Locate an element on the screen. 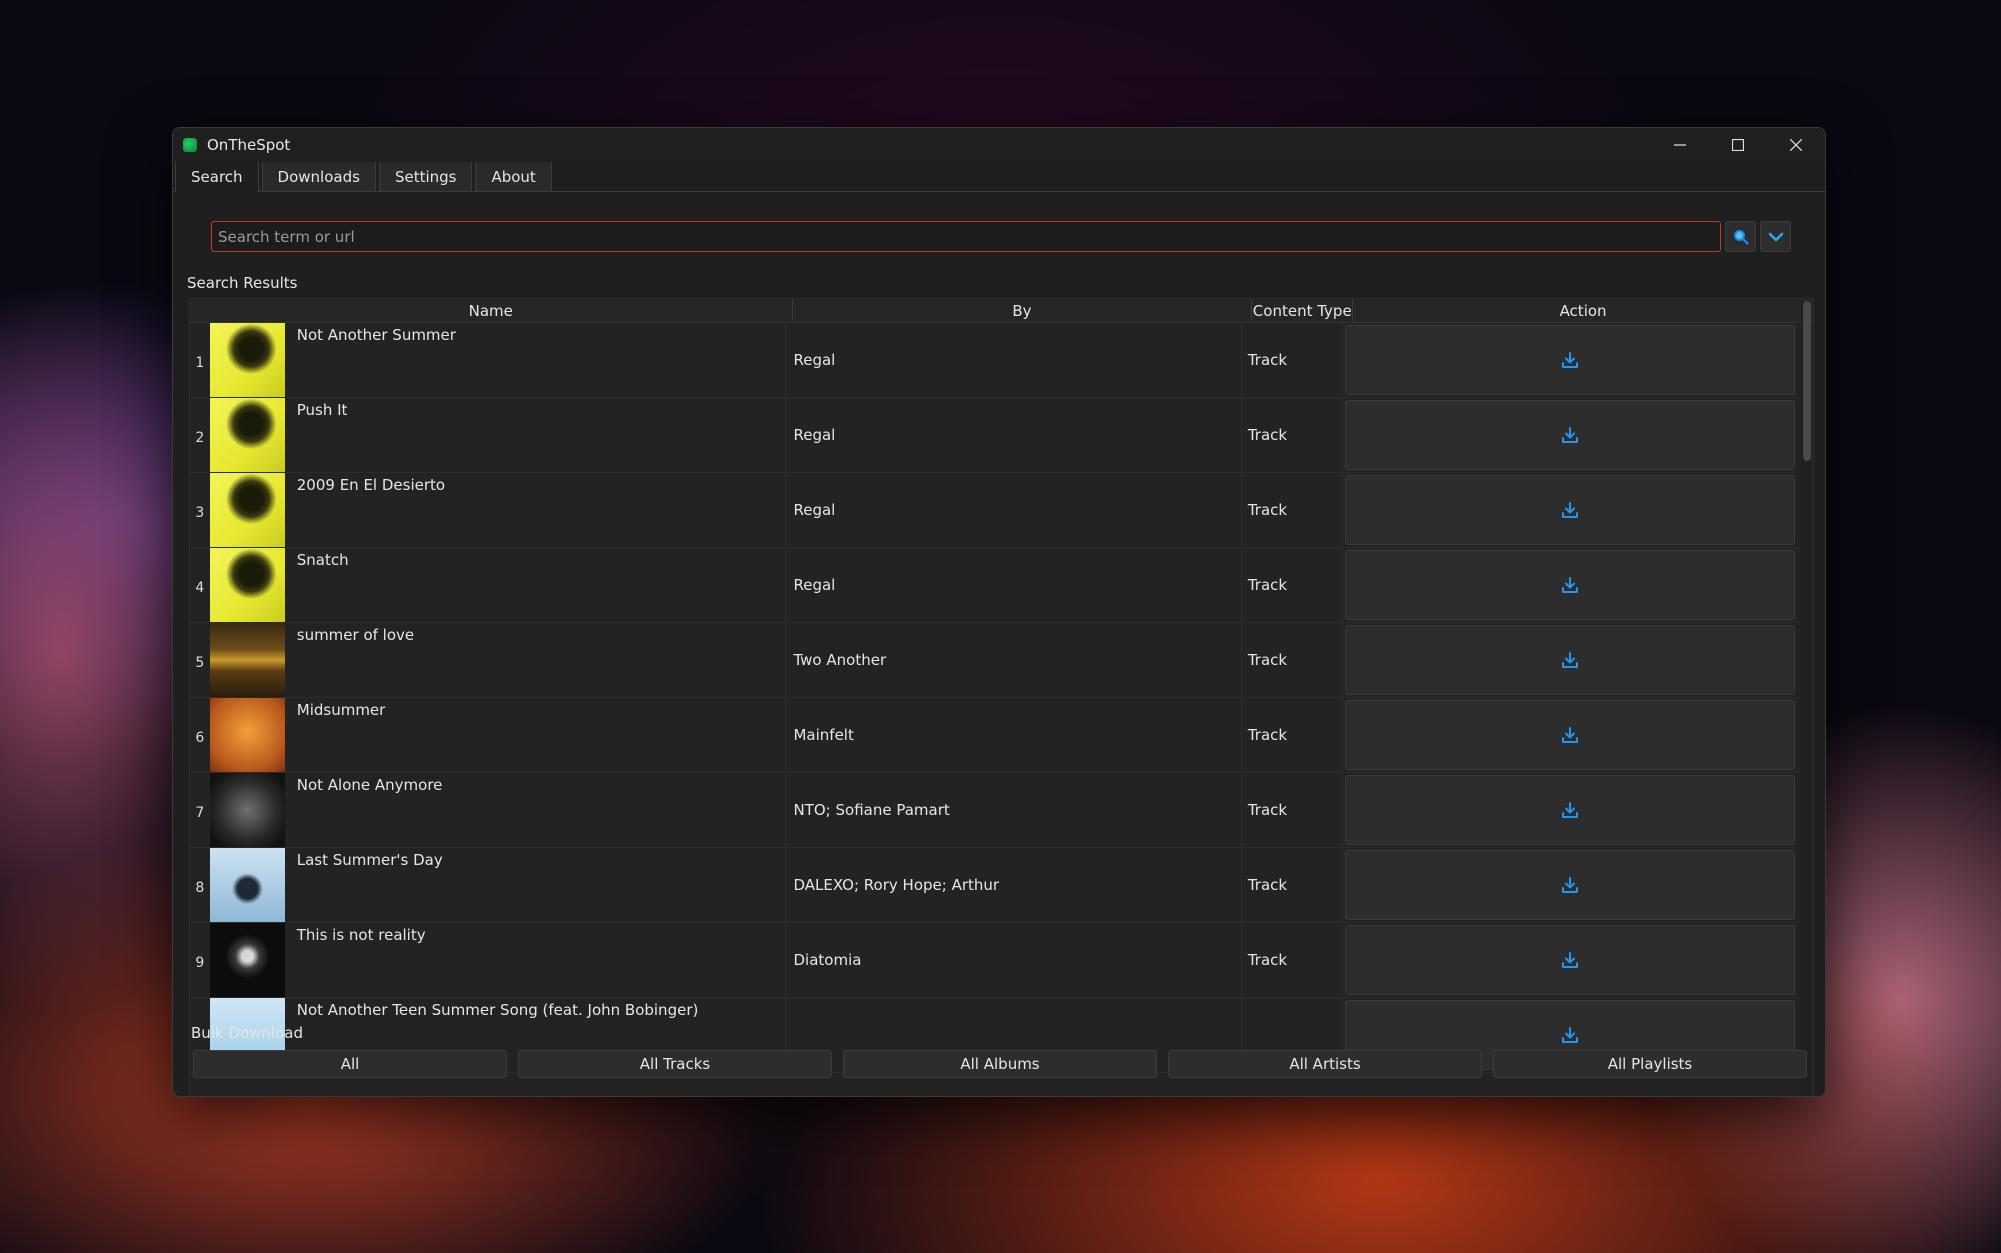 Image resolution: width=2001 pixels, height=1253 pixels. scrollbar-thumb is located at coordinates (1807, 381).